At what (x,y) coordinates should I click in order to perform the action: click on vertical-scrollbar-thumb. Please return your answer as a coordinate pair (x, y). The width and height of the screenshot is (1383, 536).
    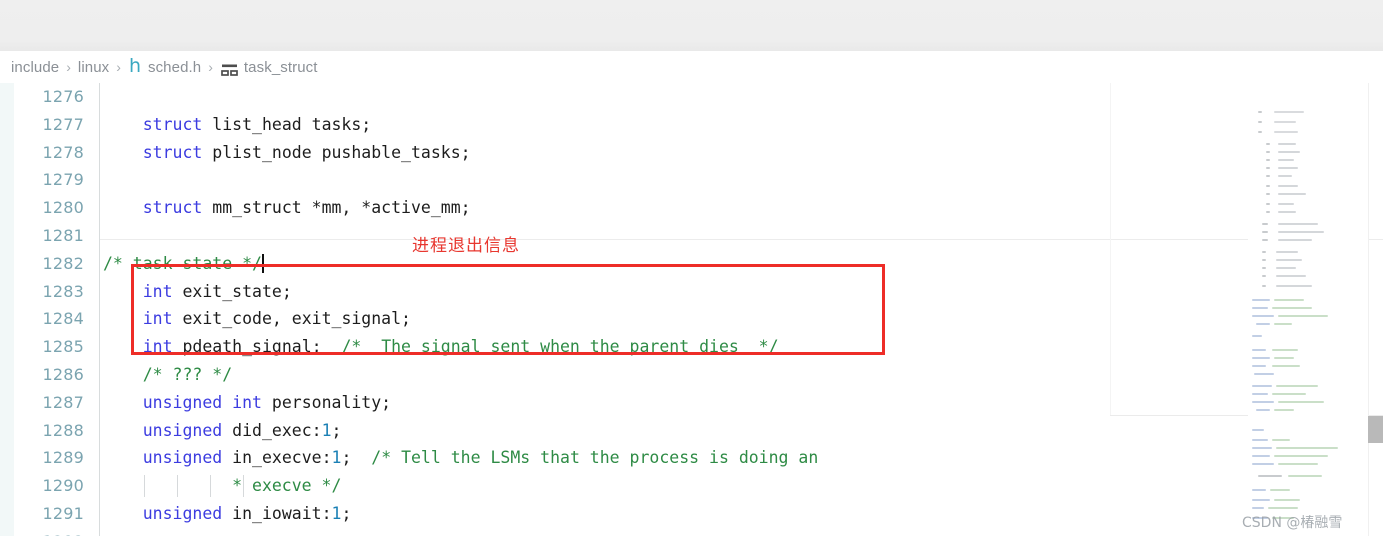
    Looking at the image, I should click on (1375, 429).